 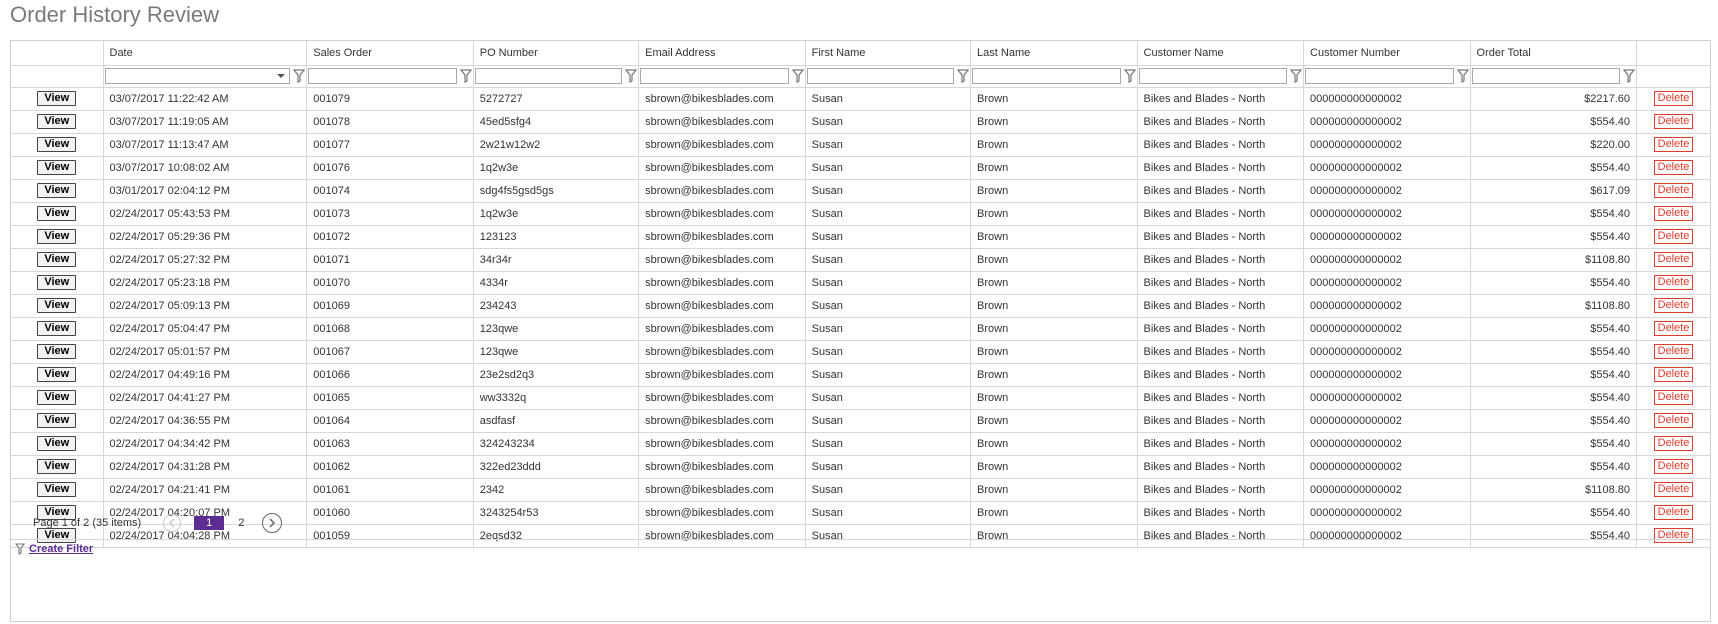 What do you see at coordinates (880, 76) in the screenshot?
I see `first-name-filter-input` at bounding box center [880, 76].